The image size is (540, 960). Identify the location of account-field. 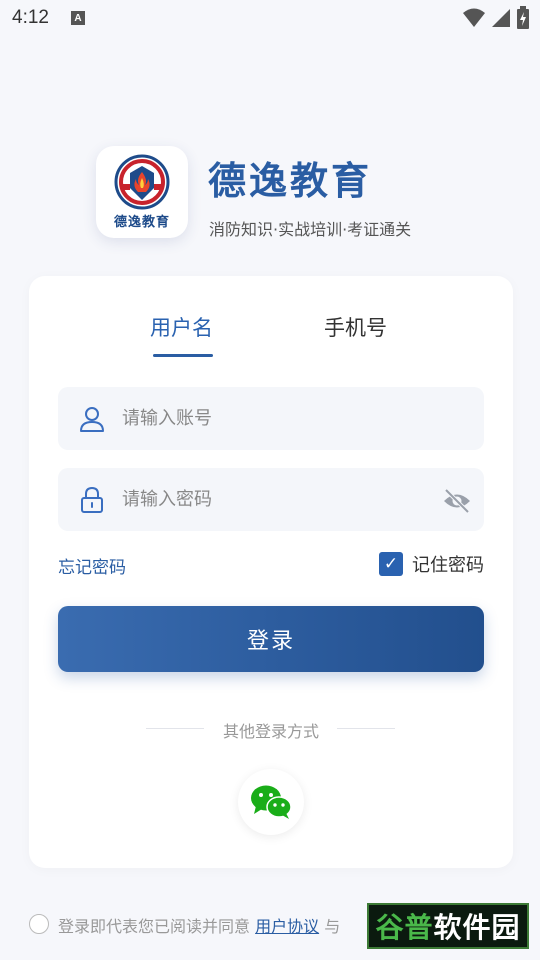
(271, 418).